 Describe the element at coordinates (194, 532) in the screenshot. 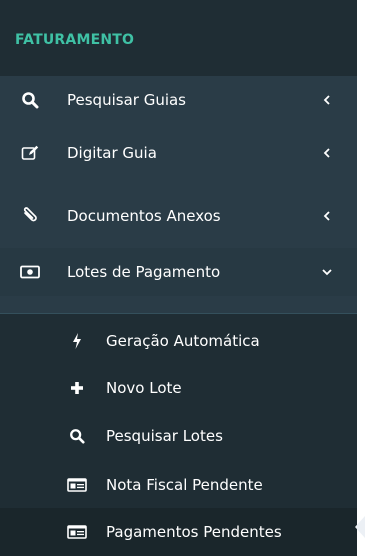

I see `submenu-item-label: Pagamentos Pendentes` at that location.